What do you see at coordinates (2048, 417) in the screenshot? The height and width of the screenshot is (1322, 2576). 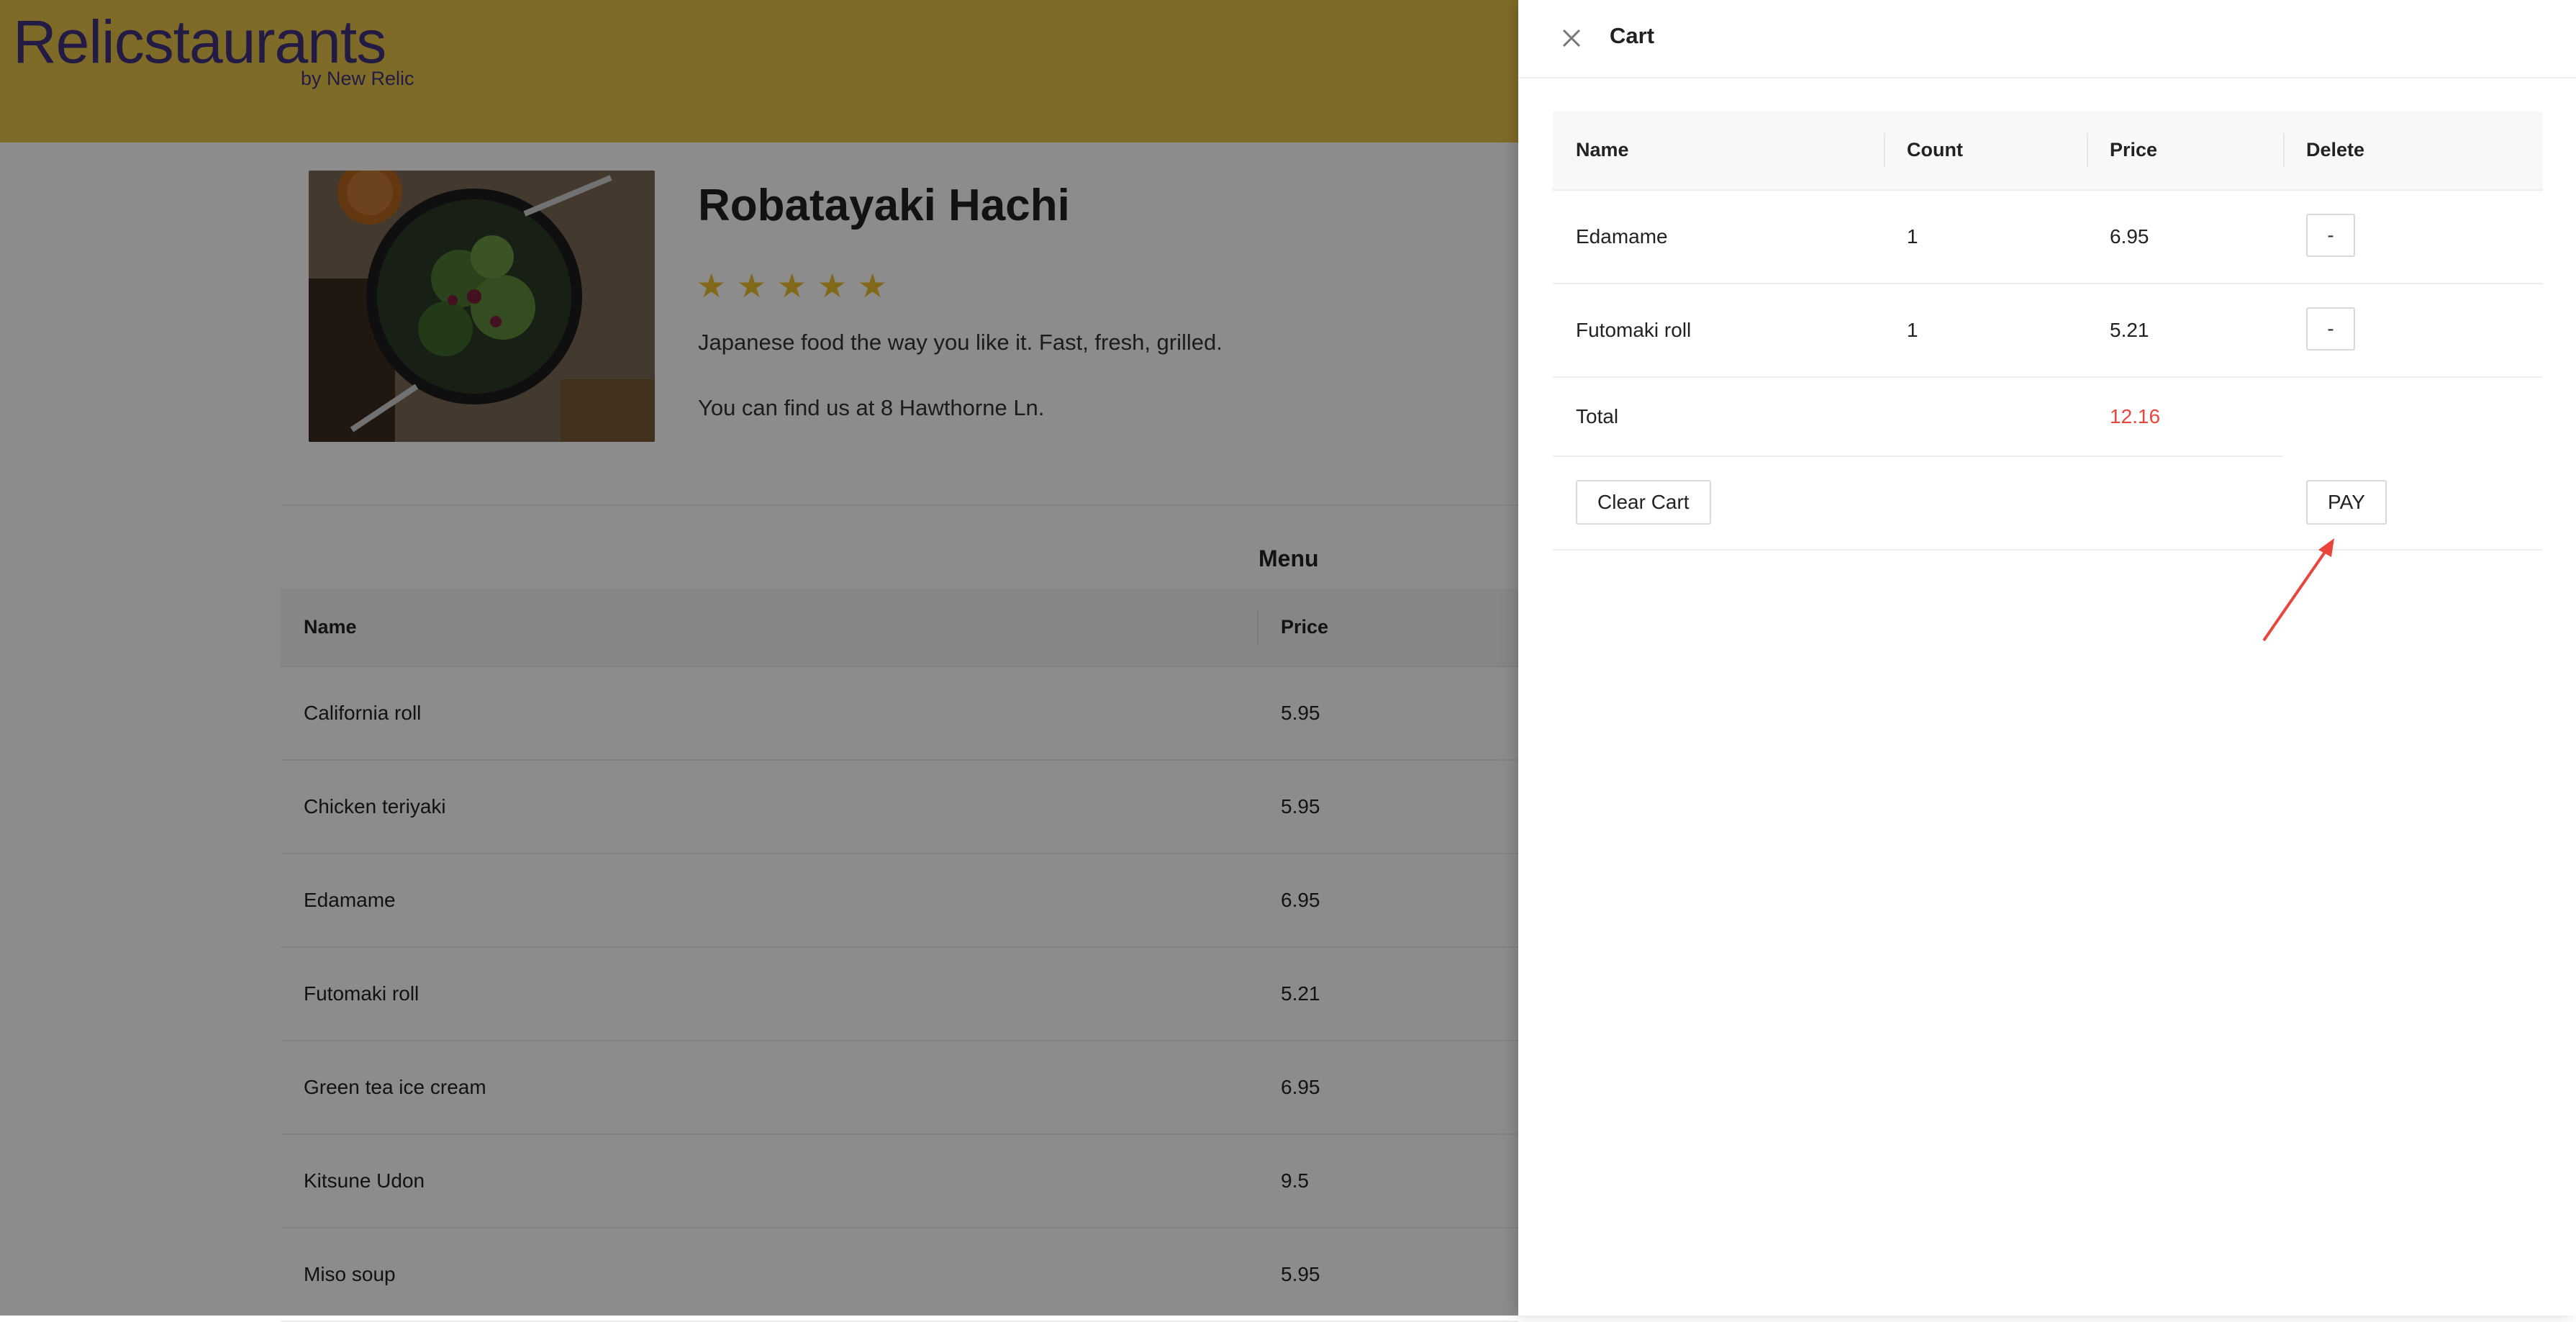 I see `cart-total-row: Total 12.16` at bounding box center [2048, 417].